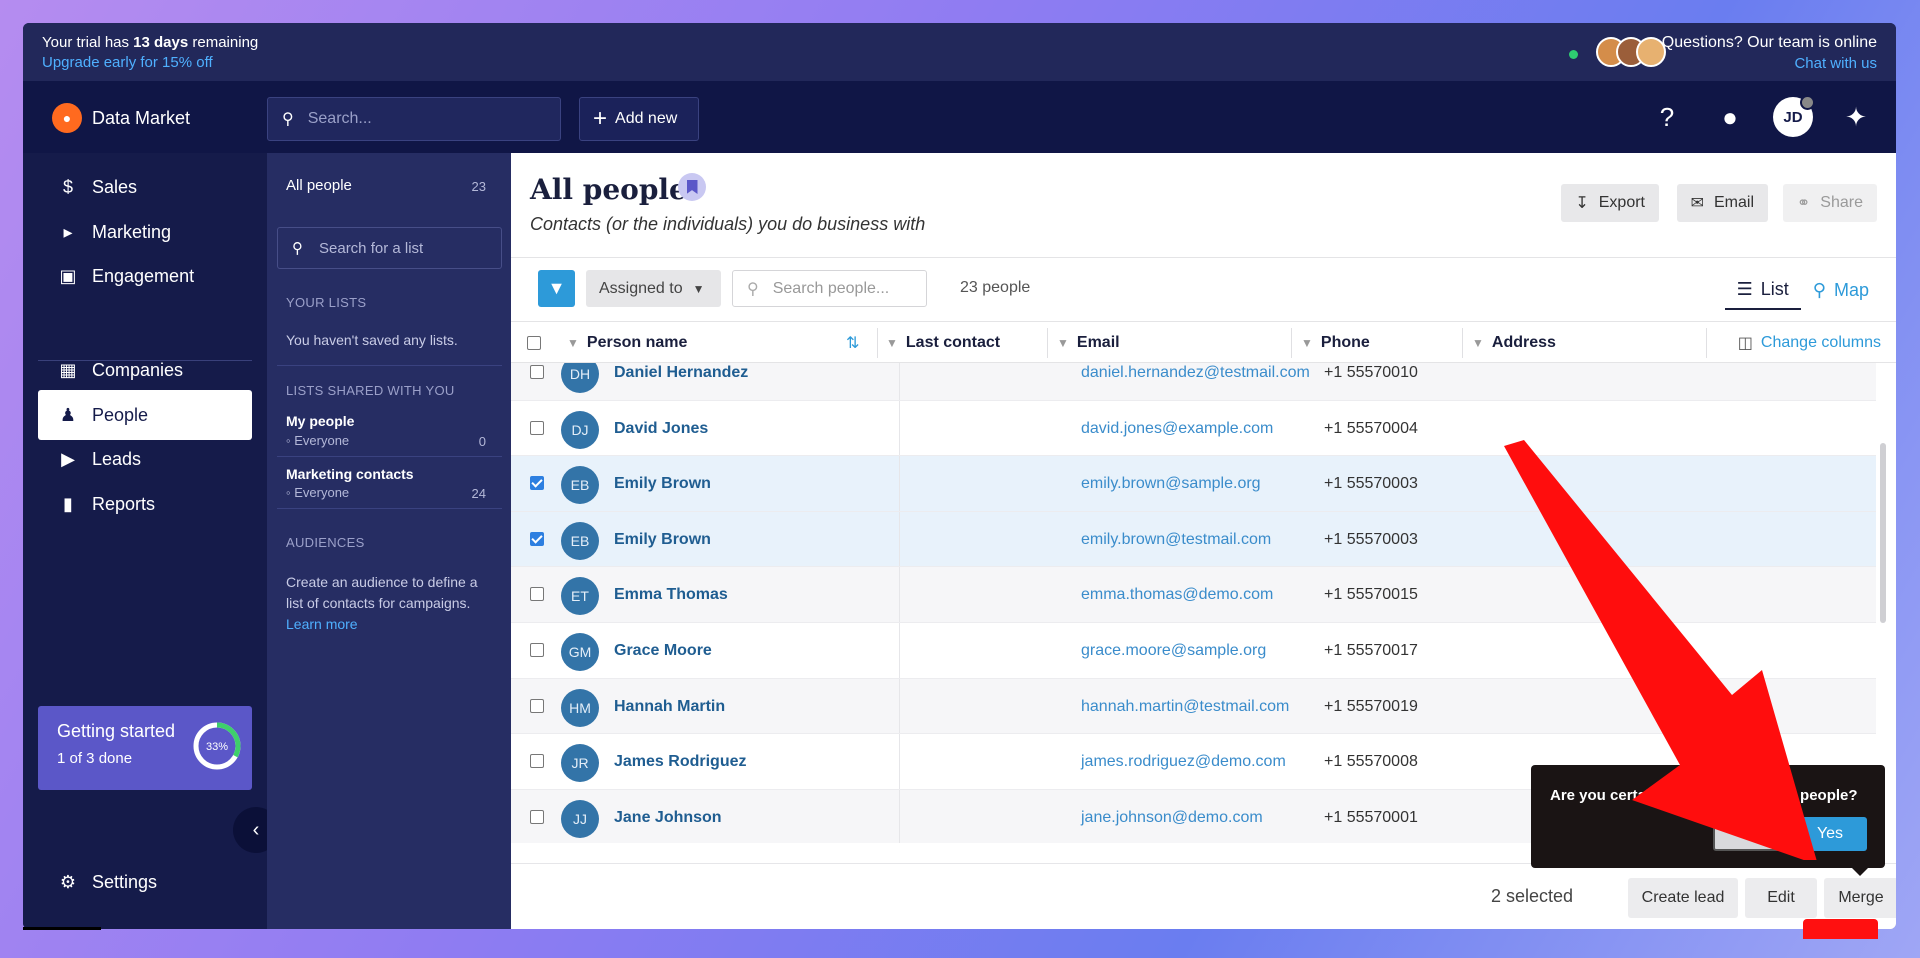 The image size is (1920, 958). I want to click on learn-more-link: Learn more, so click(322, 624).